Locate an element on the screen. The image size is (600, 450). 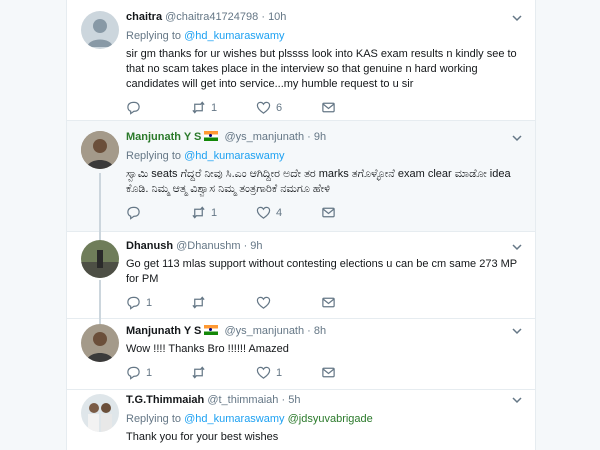
like-button: 4 is located at coordinates (269, 212).